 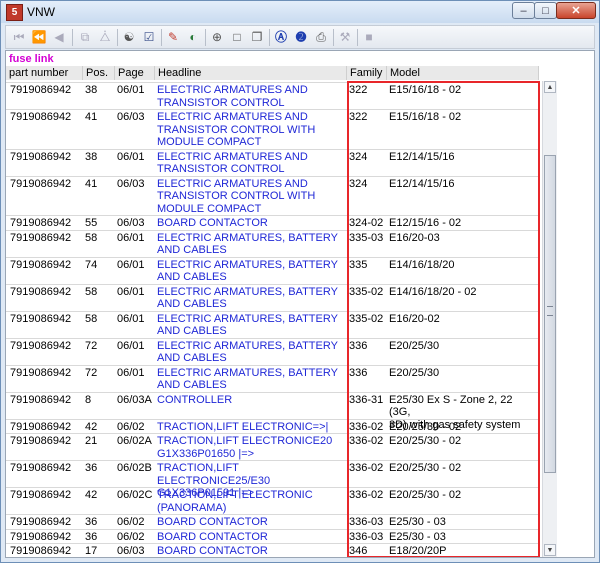 What do you see at coordinates (366, 399) in the screenshot?
I see `family-cell: 336-31` at bounding box center [366, 399].